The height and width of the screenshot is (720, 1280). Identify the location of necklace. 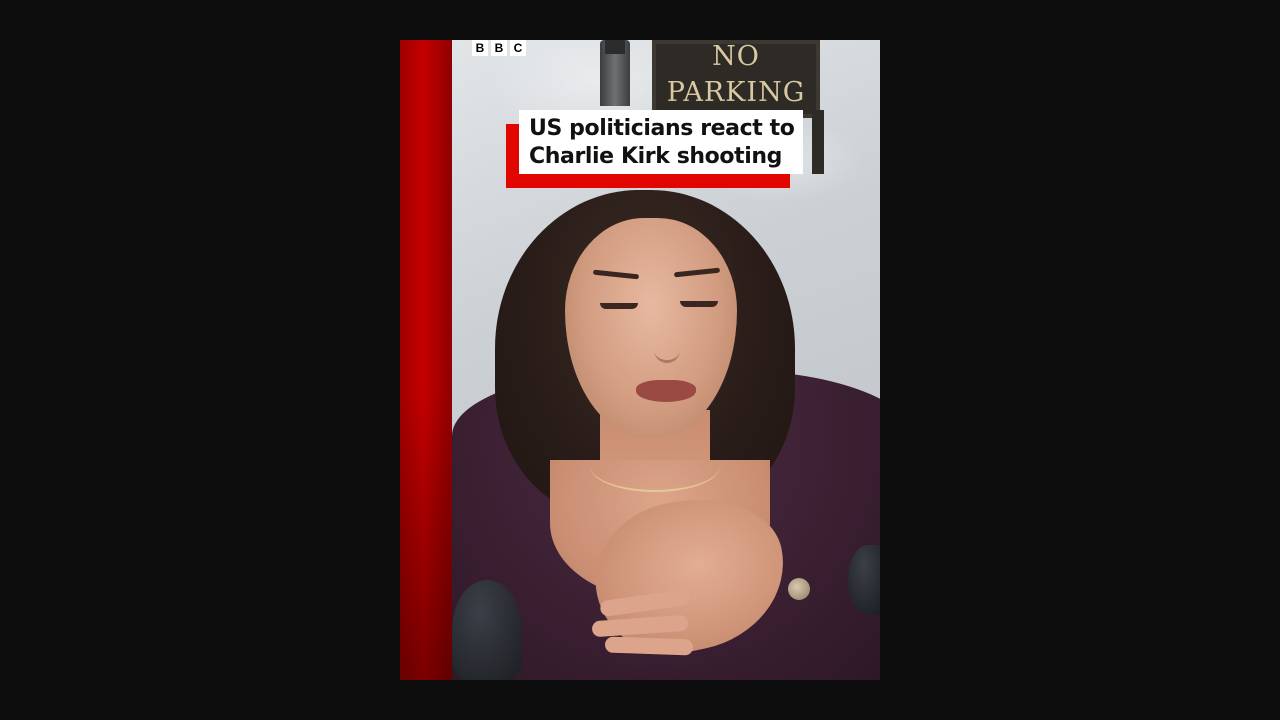
(655, 466).